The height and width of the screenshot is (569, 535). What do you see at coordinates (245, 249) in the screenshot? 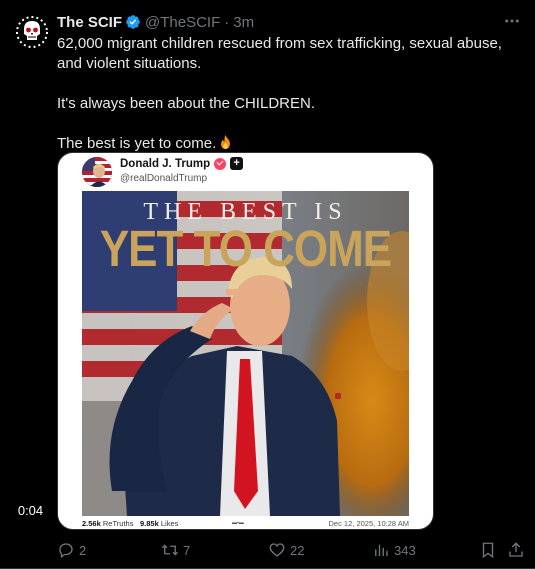
I see `photo-headline-bottom: YET TO COME` at bounding box center [245, 249].